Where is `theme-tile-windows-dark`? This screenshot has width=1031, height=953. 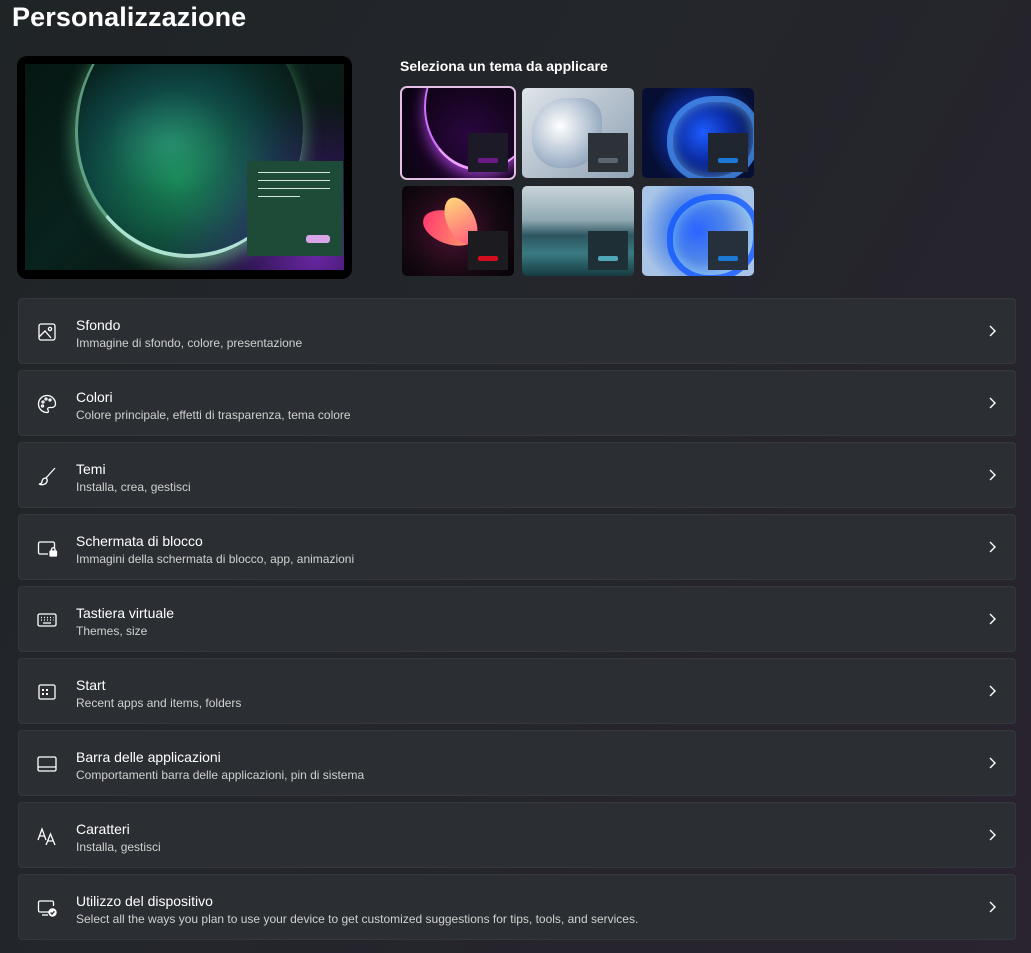 theme-tile-windows-dark is located at coordinates (698, 133).